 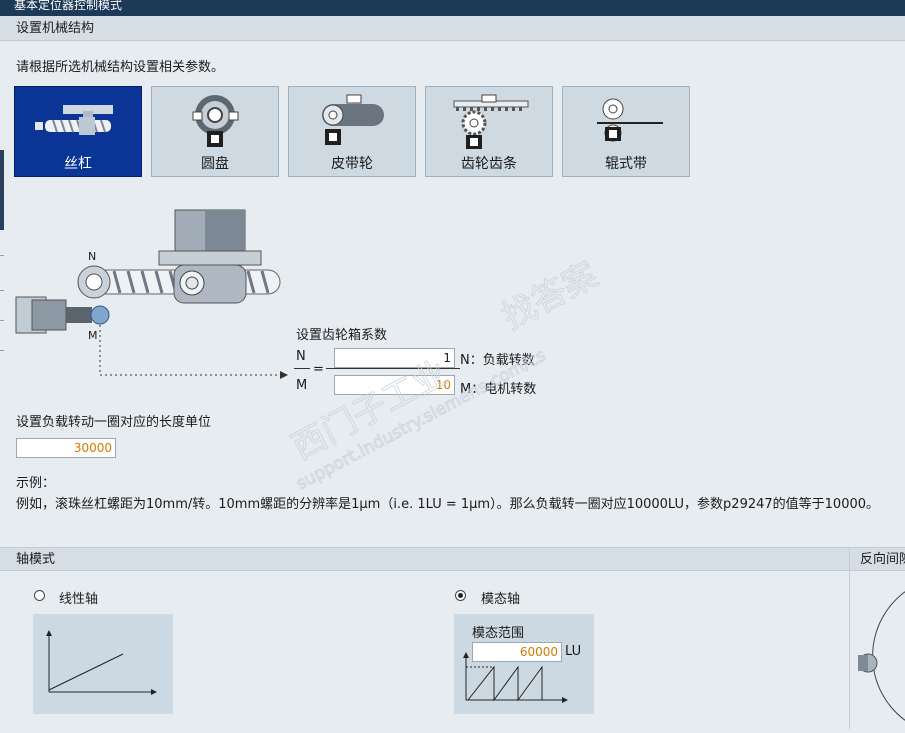 What do you see at coordinates (114, 422) in the screenshot?
I see `length-unit-label: 设置负载转动一圈对应的长度单位` at bounding box center [114, 422].